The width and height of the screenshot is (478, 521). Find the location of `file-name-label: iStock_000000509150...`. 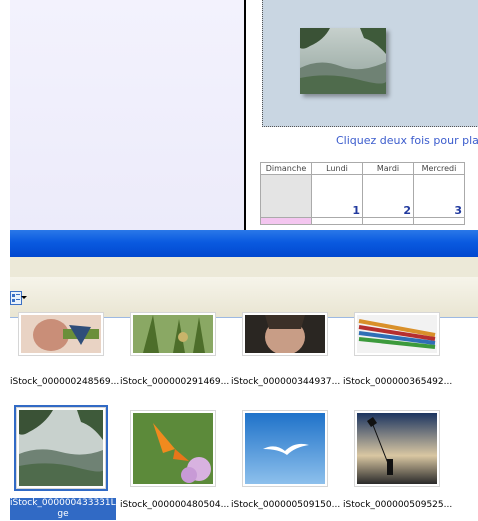

file-name-label: iStock_000000509150... is located at coordinates (285, 505).